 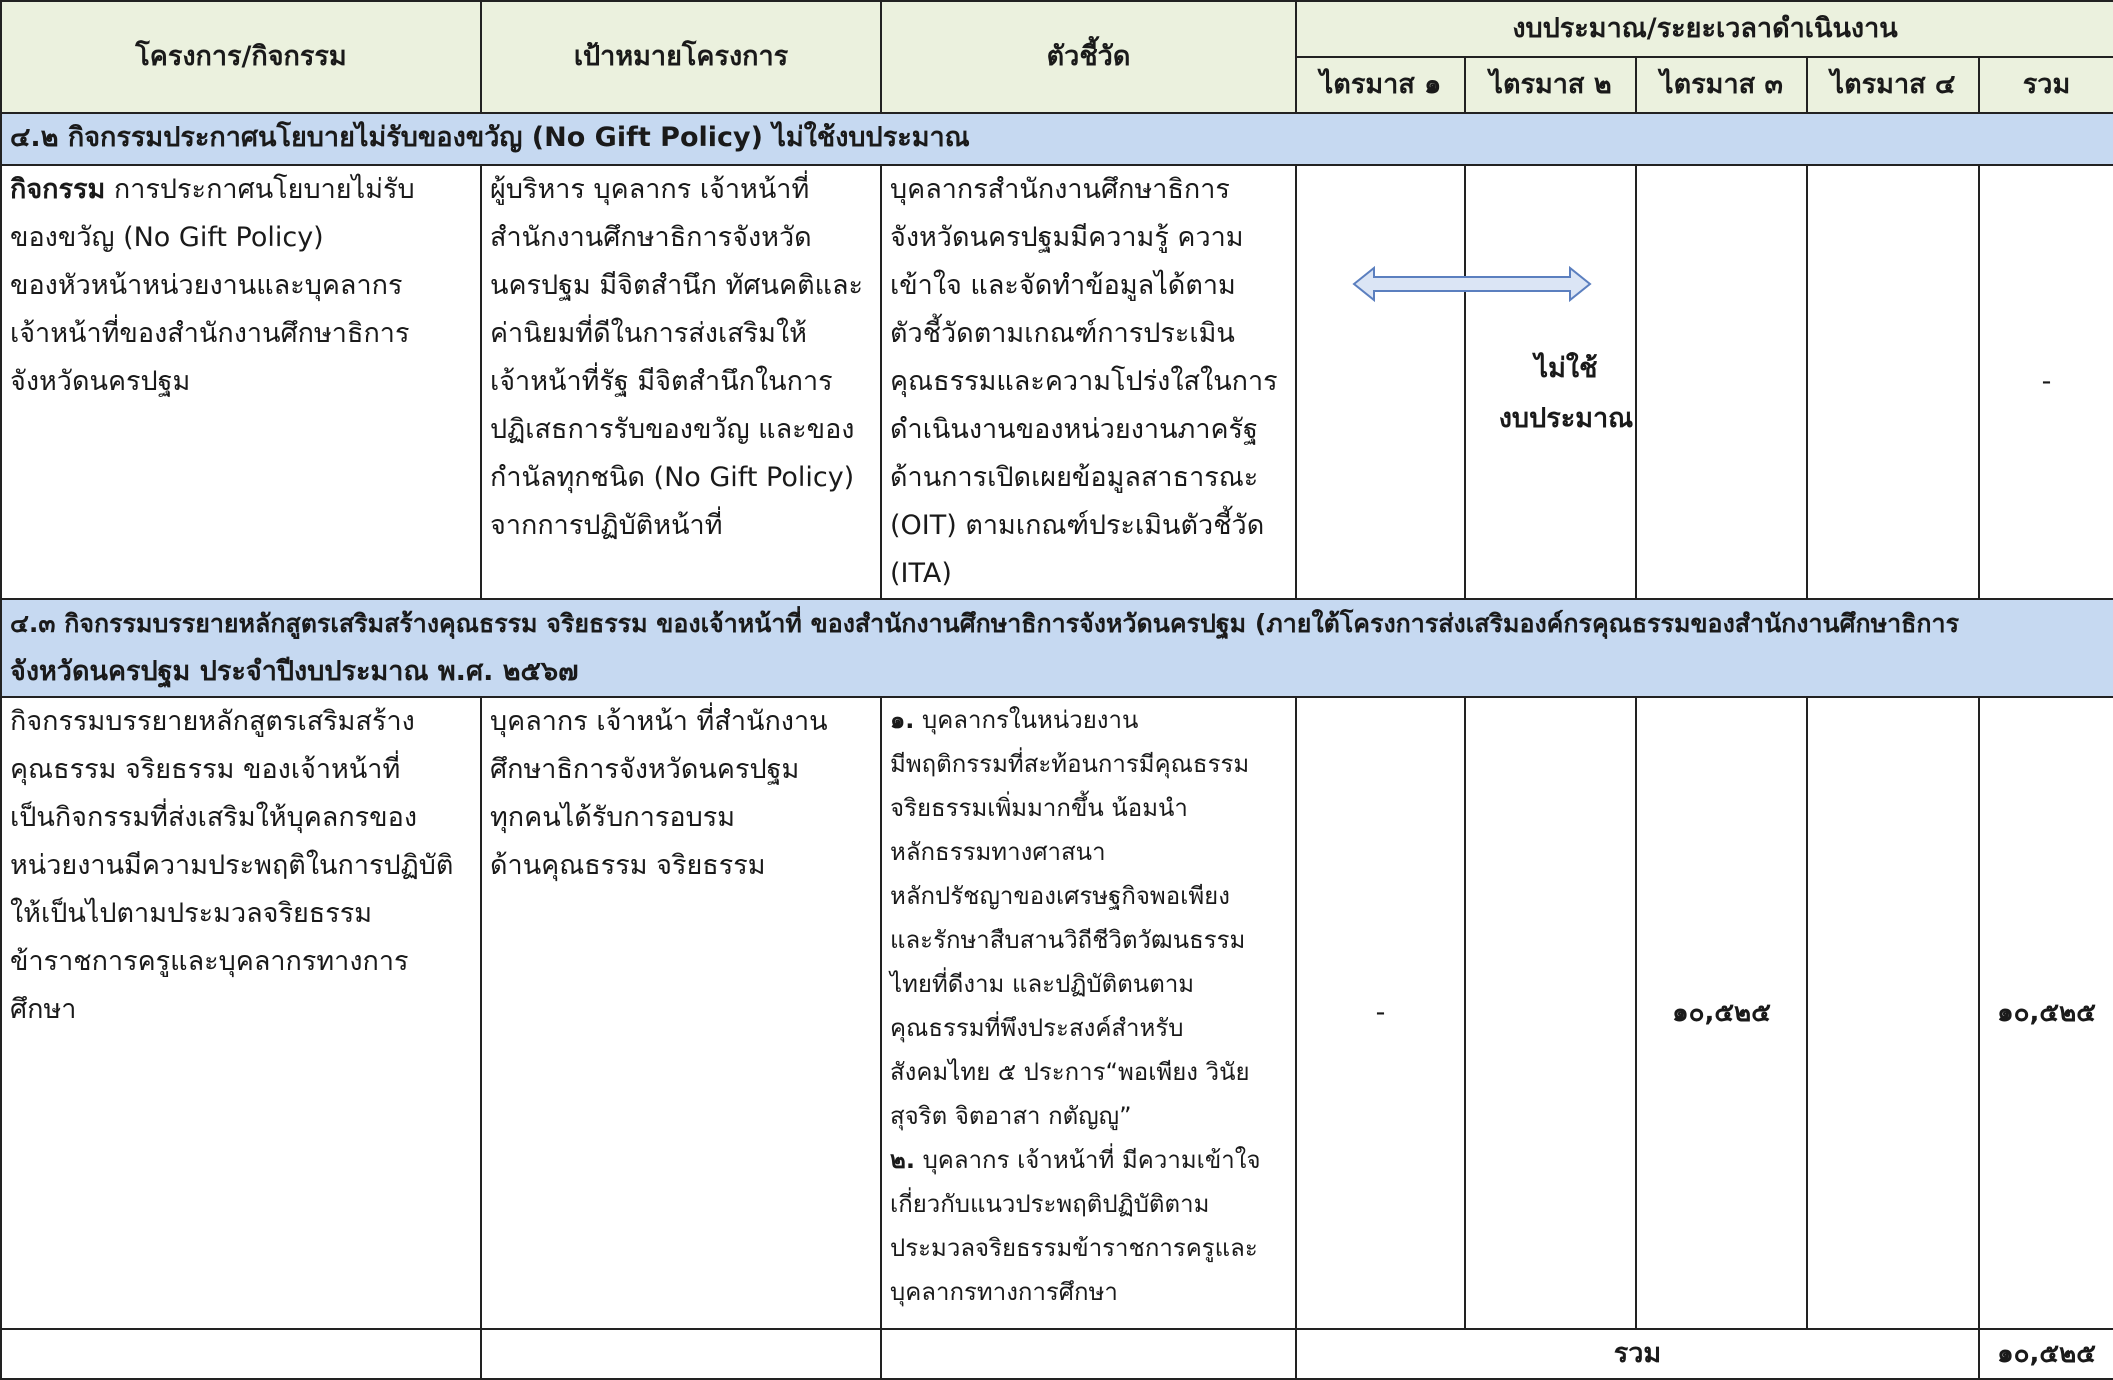 I want to click on indicator-line: หลักธรรมทางศาสนา, so click(x=998, y=852).